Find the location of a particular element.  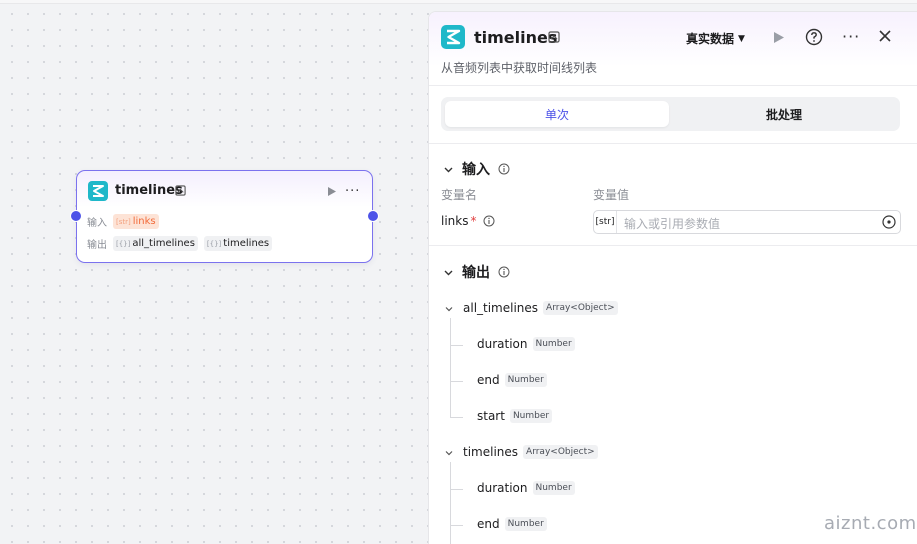

input-section-header: 输入 is located at coordinates (476, 169).